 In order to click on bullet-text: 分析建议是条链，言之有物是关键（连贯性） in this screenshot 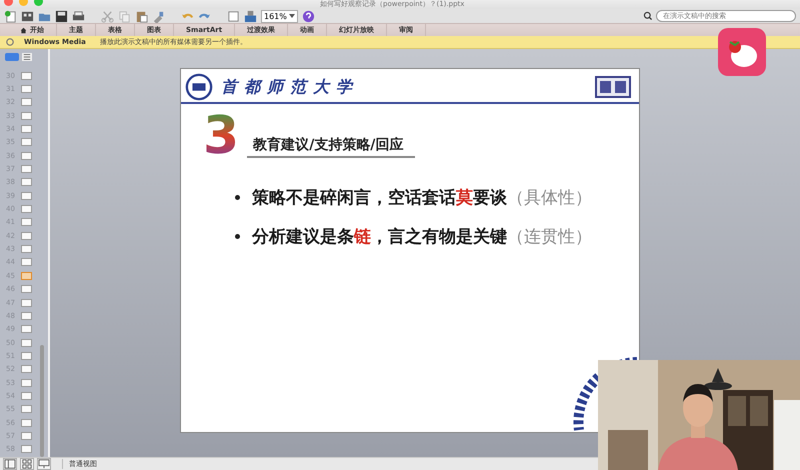, I will do `click(422, 237)`.